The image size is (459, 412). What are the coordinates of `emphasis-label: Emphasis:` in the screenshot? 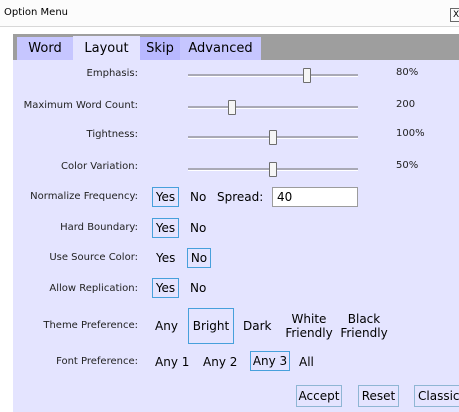 It's located at (112, 73).